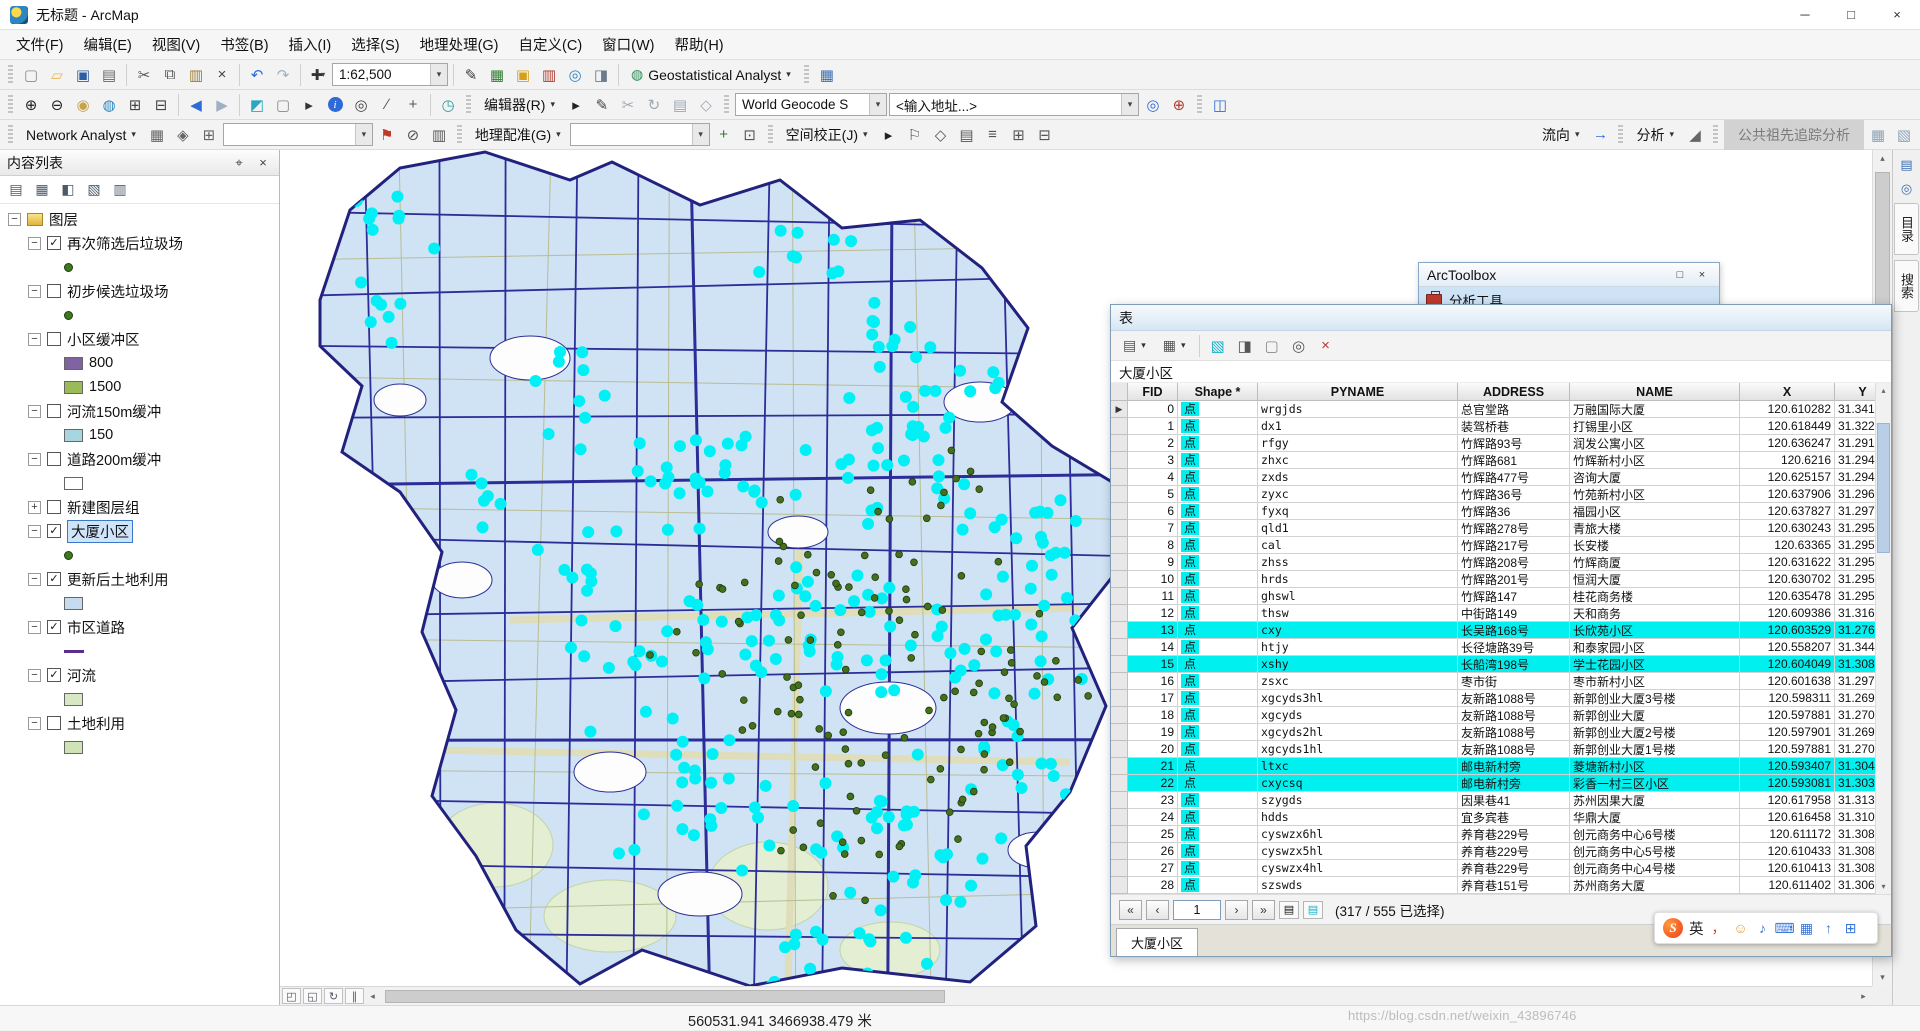 This screenshot has width=1920, height=1031. I want to click on layer-visibility-checkbox: ✓, so click(54, 627).